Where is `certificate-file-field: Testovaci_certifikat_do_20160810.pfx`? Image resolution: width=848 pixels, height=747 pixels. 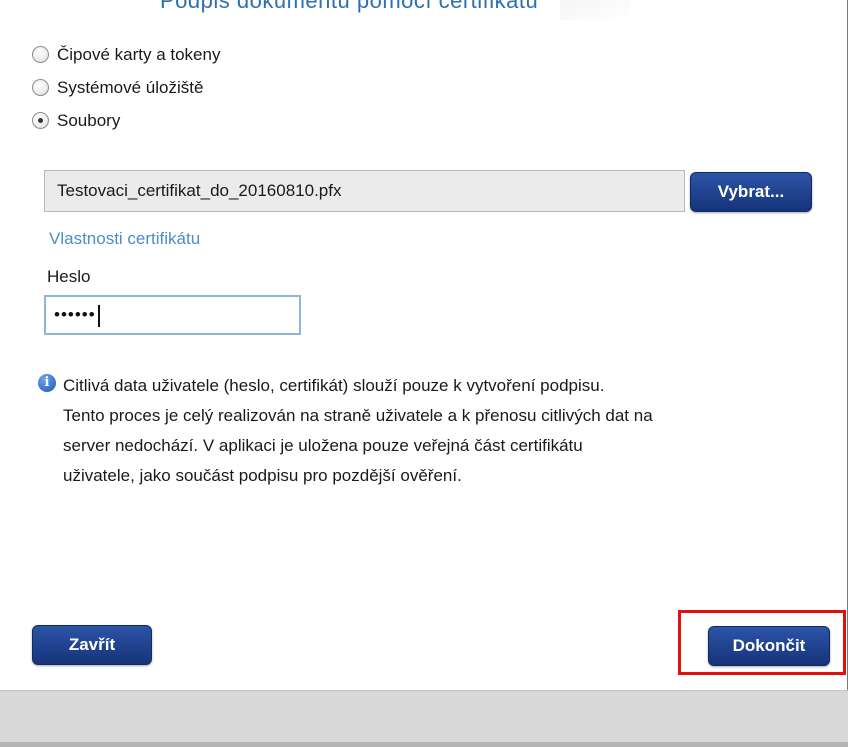
certificate-file-field: Testovaci_certifikat_do_20160810.pfx is located at coordinates (364, 191).